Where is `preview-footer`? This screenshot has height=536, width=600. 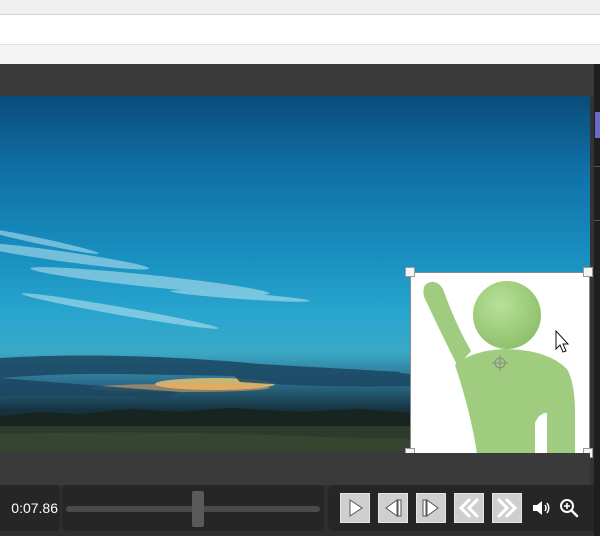
preview-footer is located at coordinates (295, 469).